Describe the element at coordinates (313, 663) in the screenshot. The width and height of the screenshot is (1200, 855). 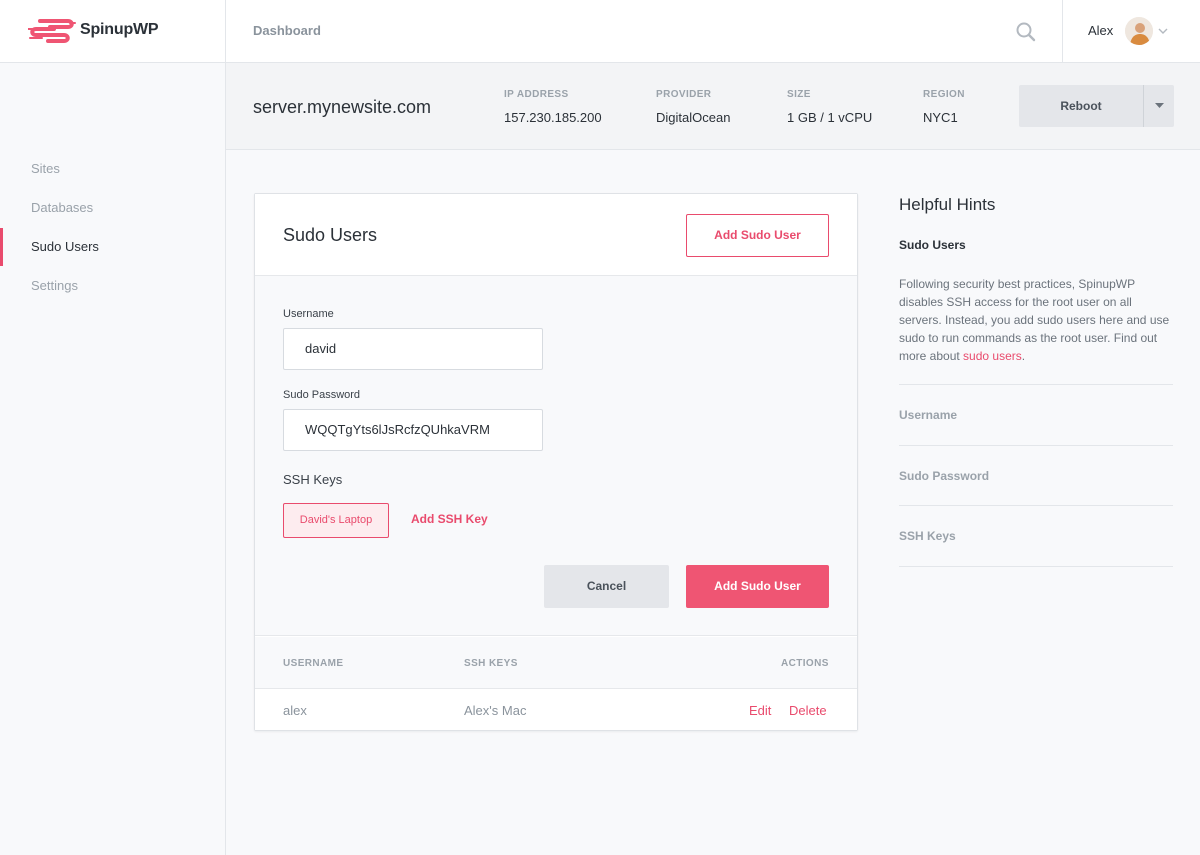
I see `column-username: USERNAME` at that location.